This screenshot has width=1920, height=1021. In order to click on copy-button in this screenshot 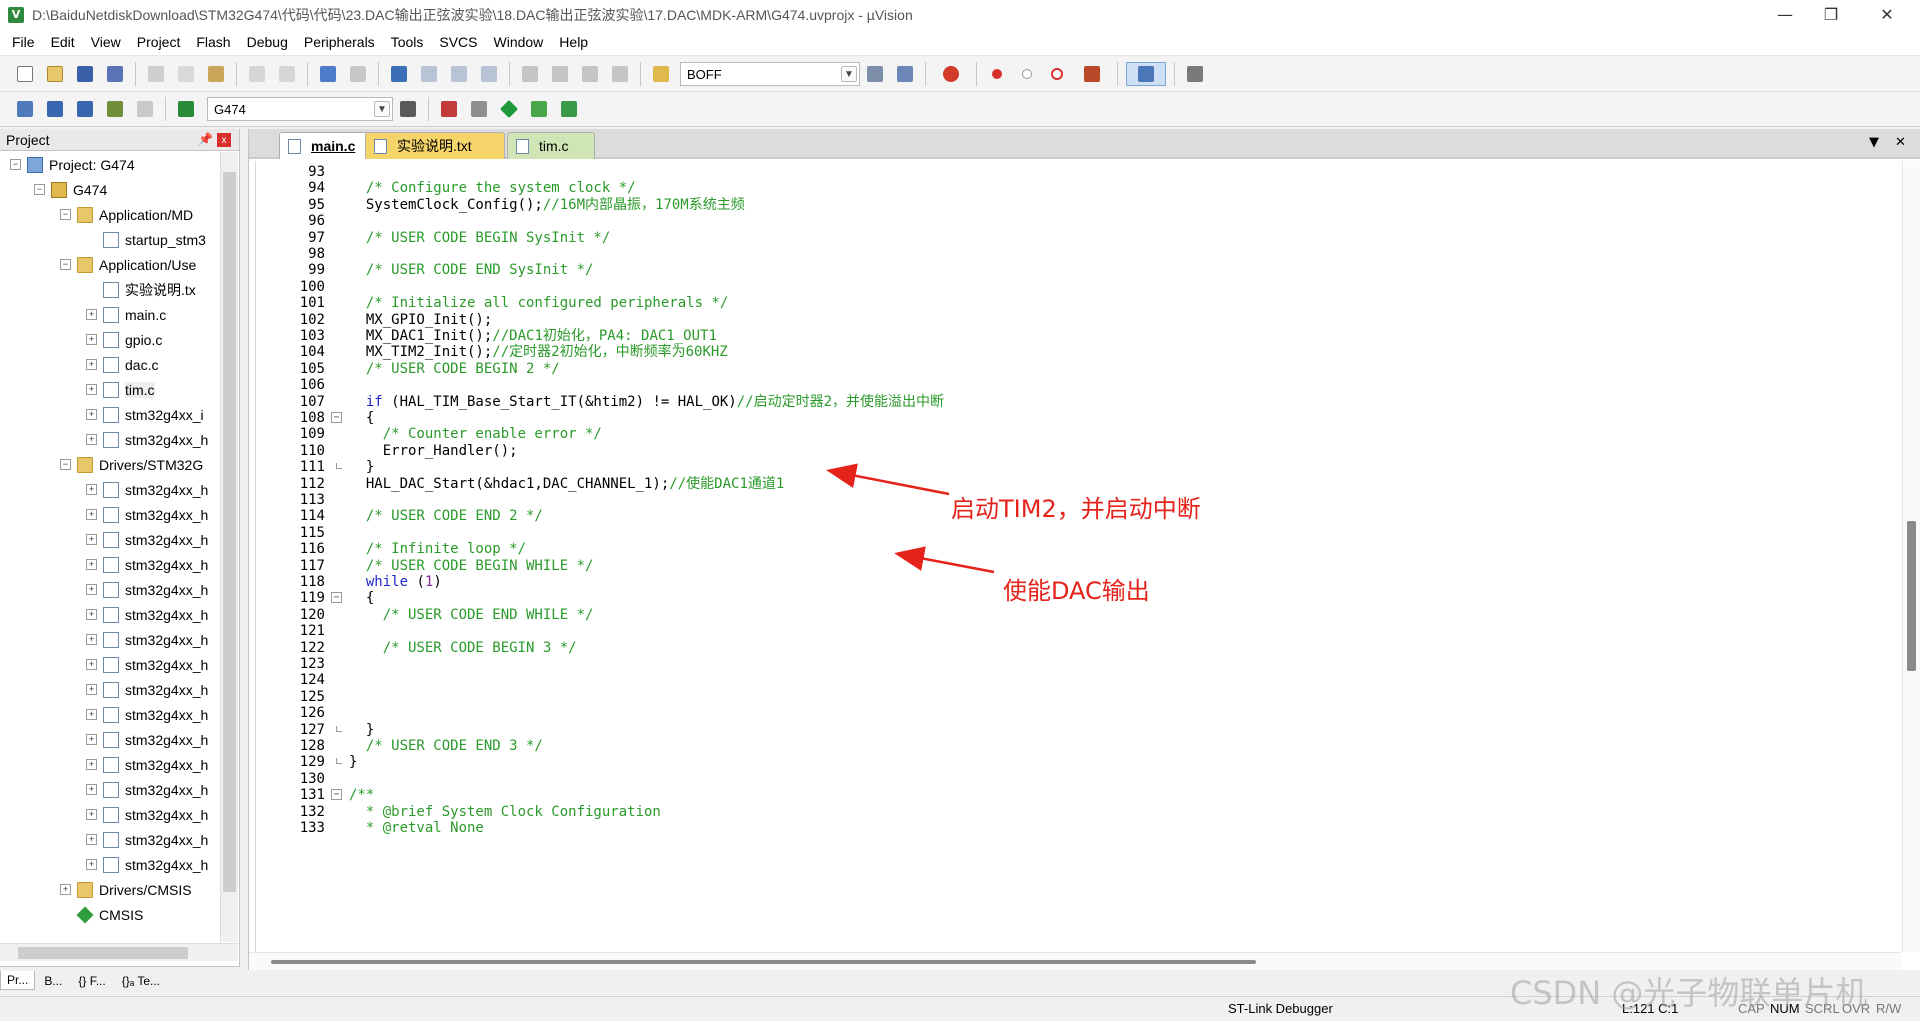, I will do `click(186, 74)`.